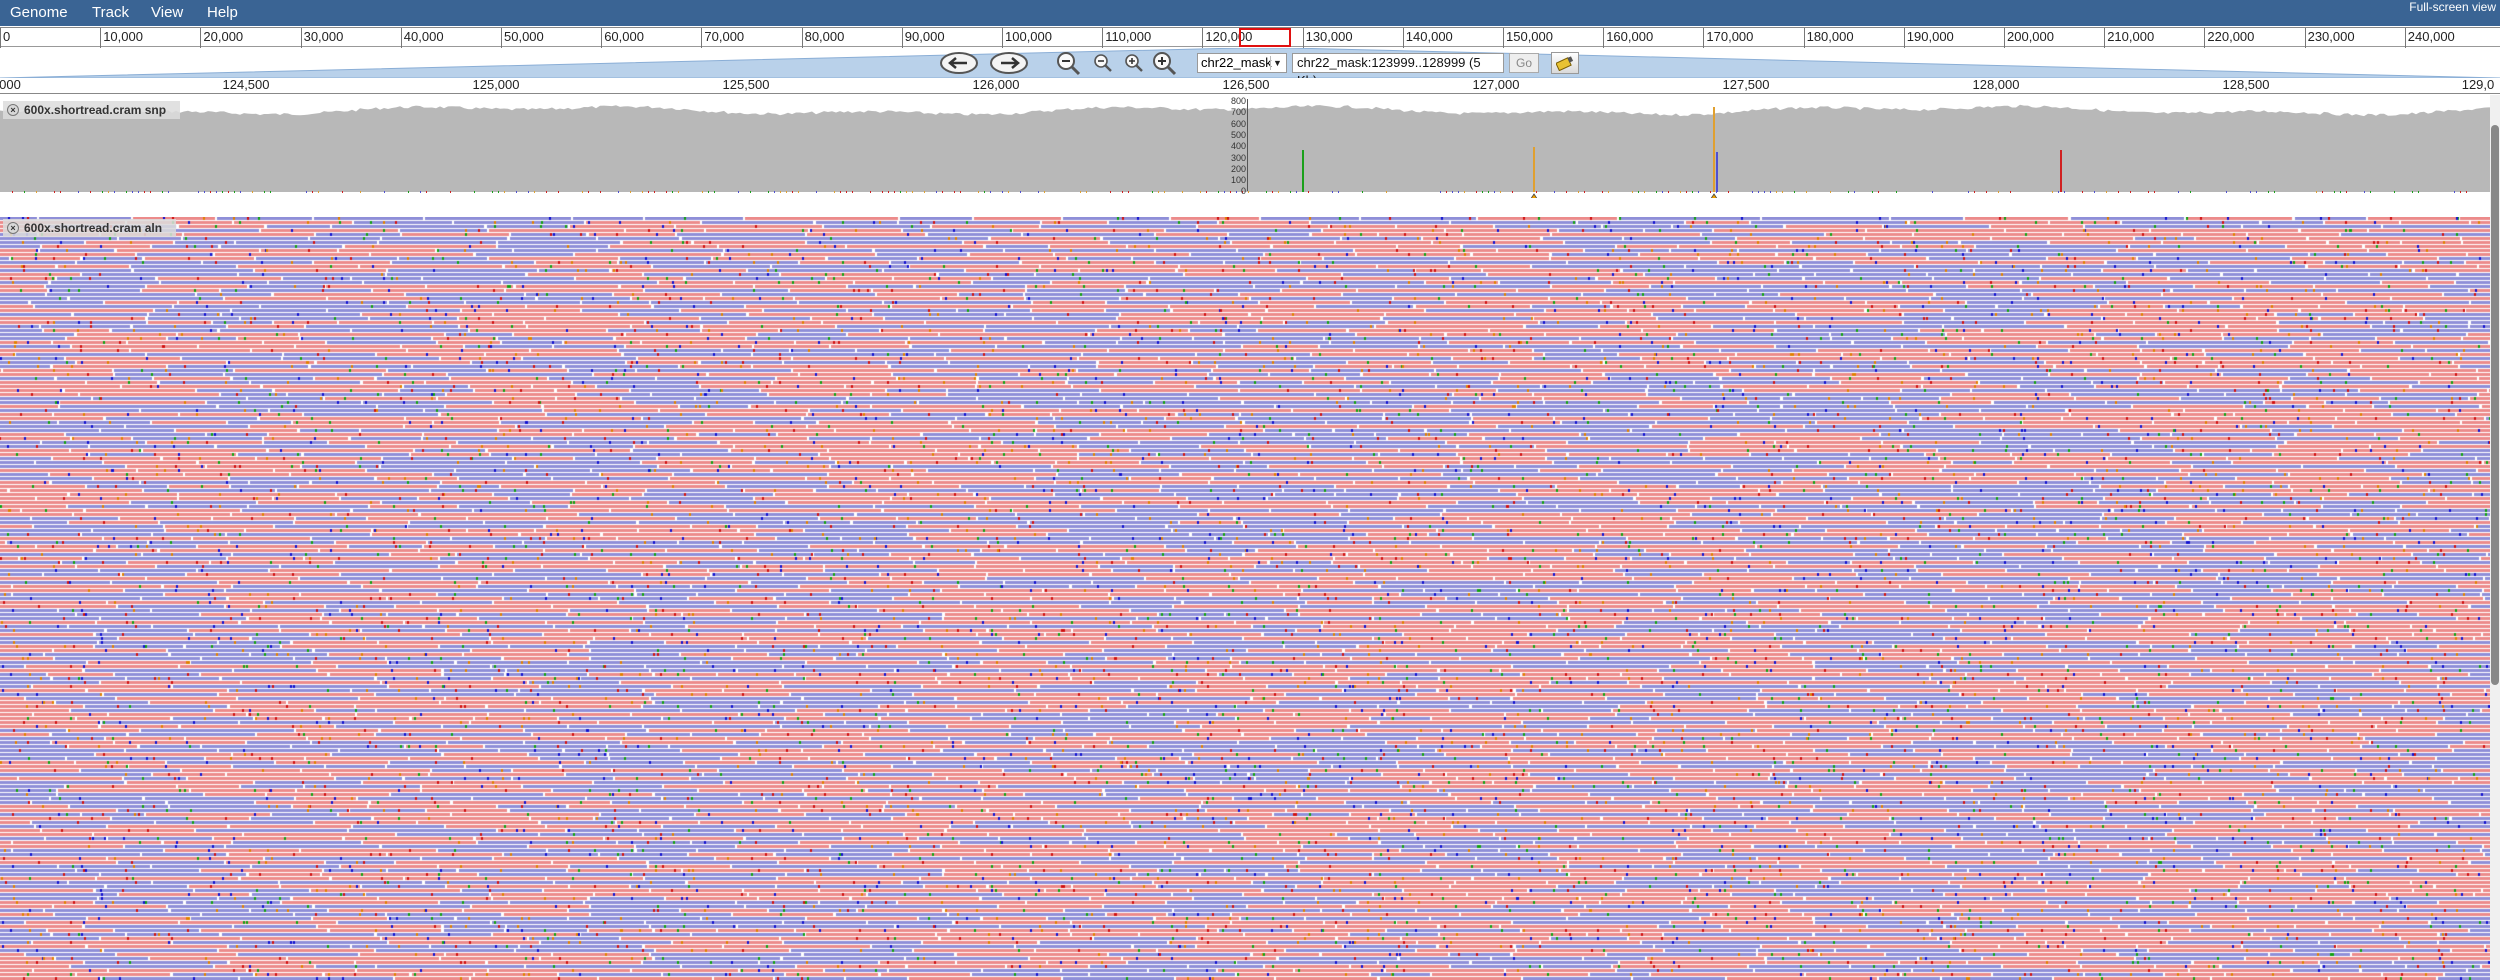 Image resolution: width=2500 pixels, height=980 pixels. I want to click on detail-ruler-tick-label: 127,000, so click(1496, 84).